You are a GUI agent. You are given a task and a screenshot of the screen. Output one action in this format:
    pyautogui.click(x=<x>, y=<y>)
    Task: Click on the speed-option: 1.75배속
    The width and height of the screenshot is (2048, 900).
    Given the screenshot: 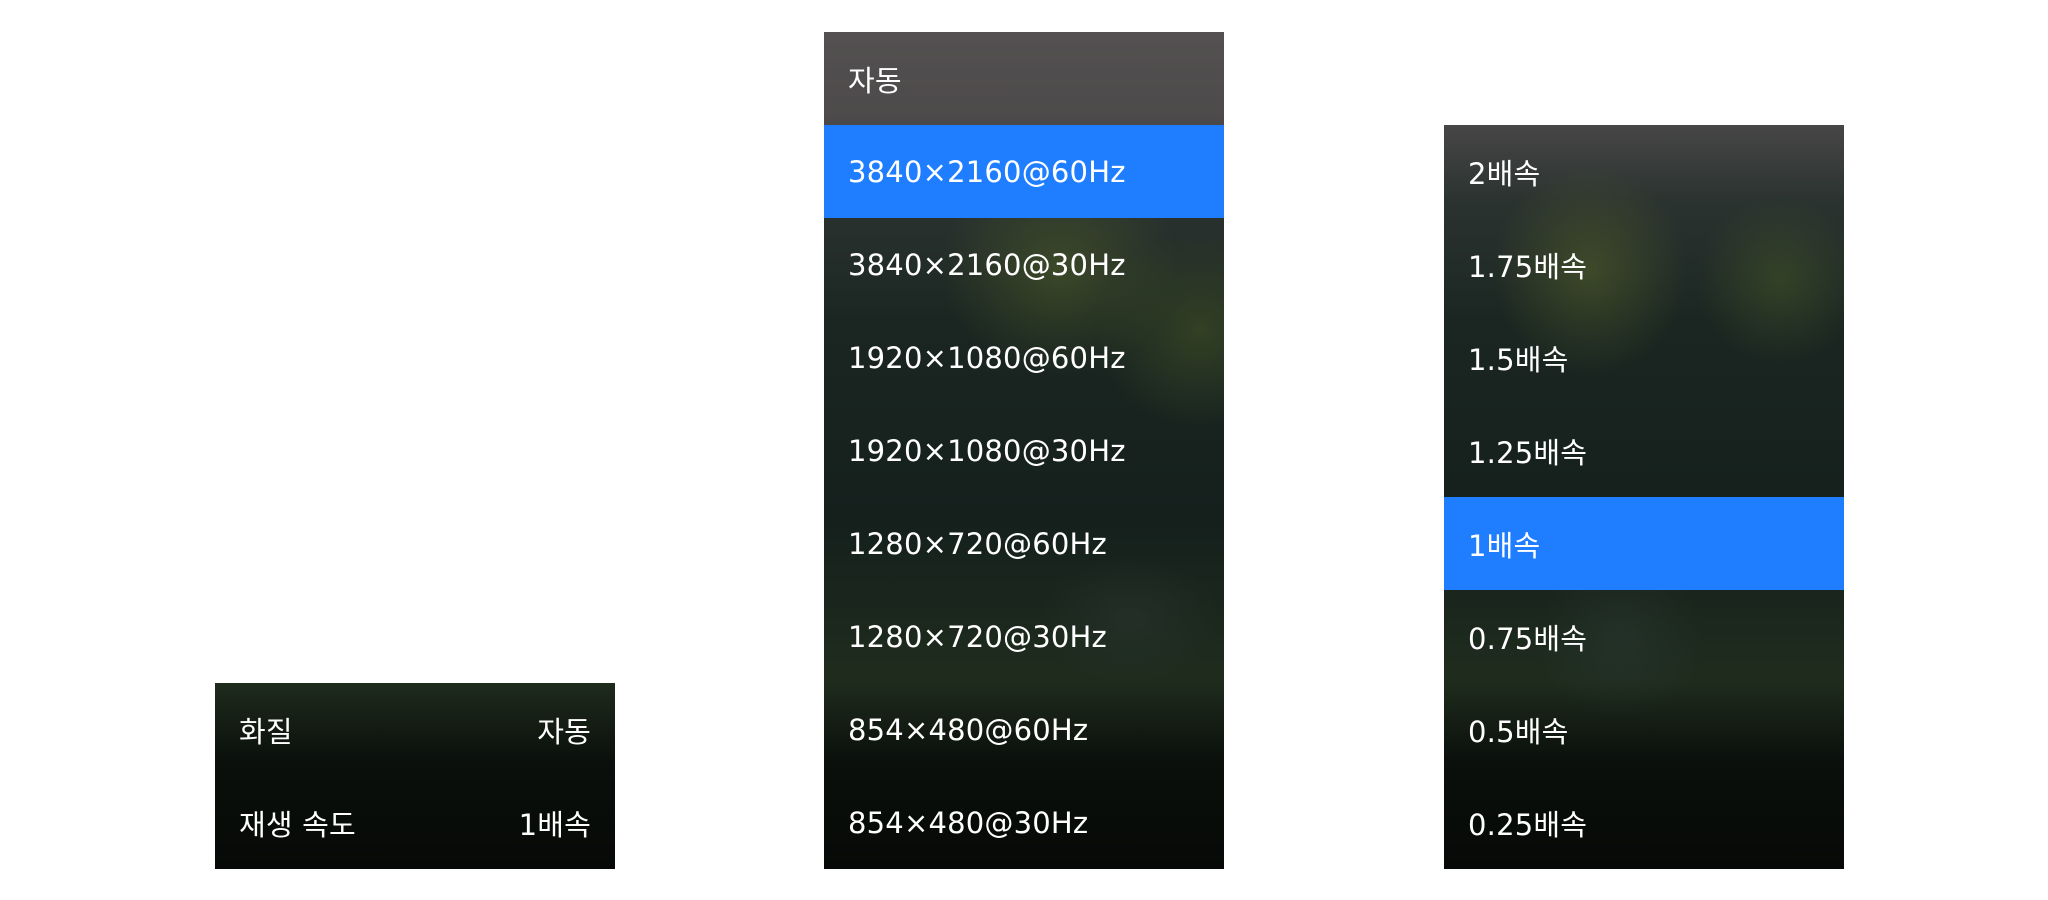 What is the action you would take?
    pyautogui.click(x=1644, y=264)
    